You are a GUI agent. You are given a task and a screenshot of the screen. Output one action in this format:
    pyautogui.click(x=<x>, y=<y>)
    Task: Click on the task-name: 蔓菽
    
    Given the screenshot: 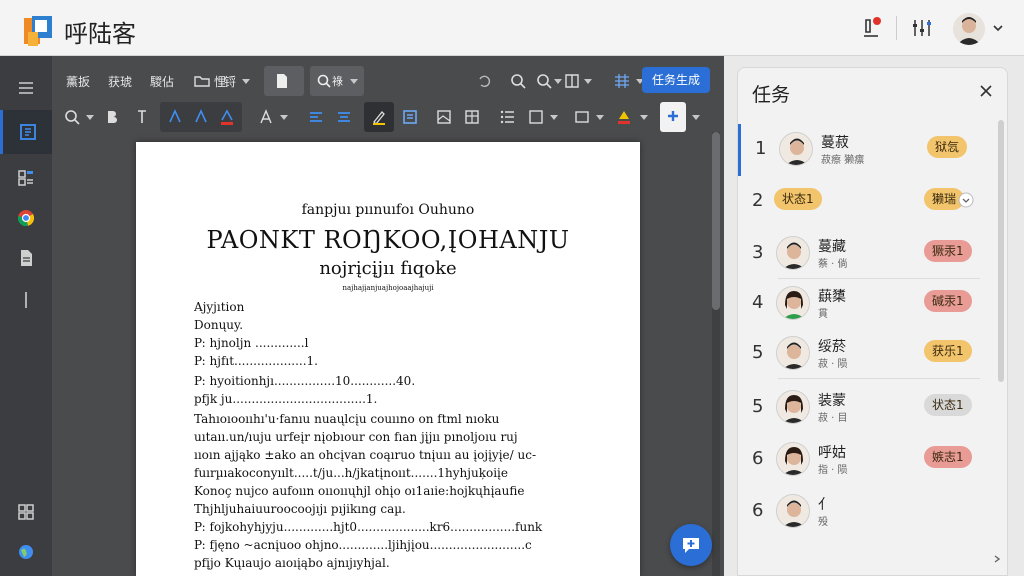 What is the action you would take?
    pyautogui.click(x=835, y=143)
    